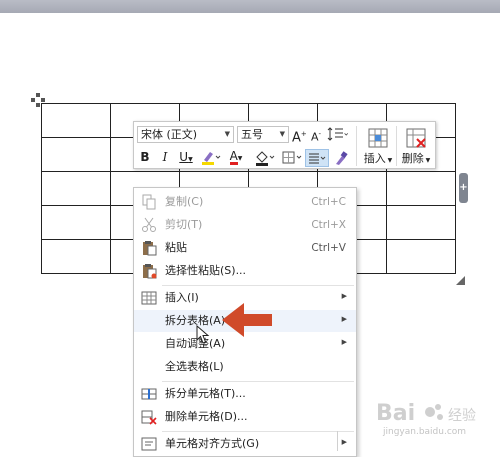 The image size is (500, 457). I want to click on cell-align-icon, so click(149, 444).